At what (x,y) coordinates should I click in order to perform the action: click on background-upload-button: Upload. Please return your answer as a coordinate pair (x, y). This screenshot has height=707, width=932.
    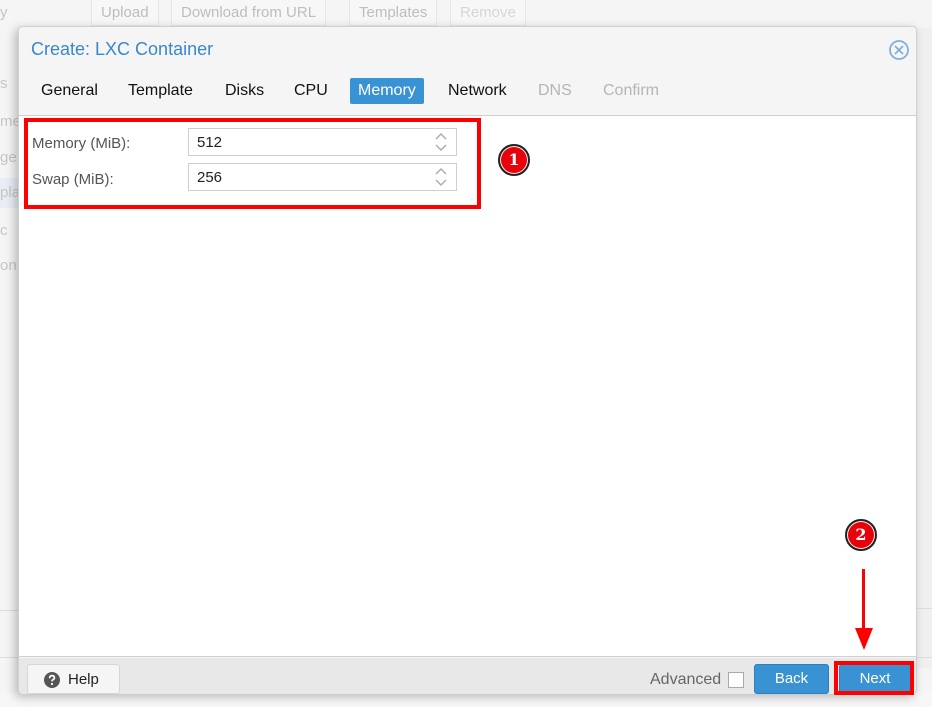
    Looking at the image, I should click on (125, 13).